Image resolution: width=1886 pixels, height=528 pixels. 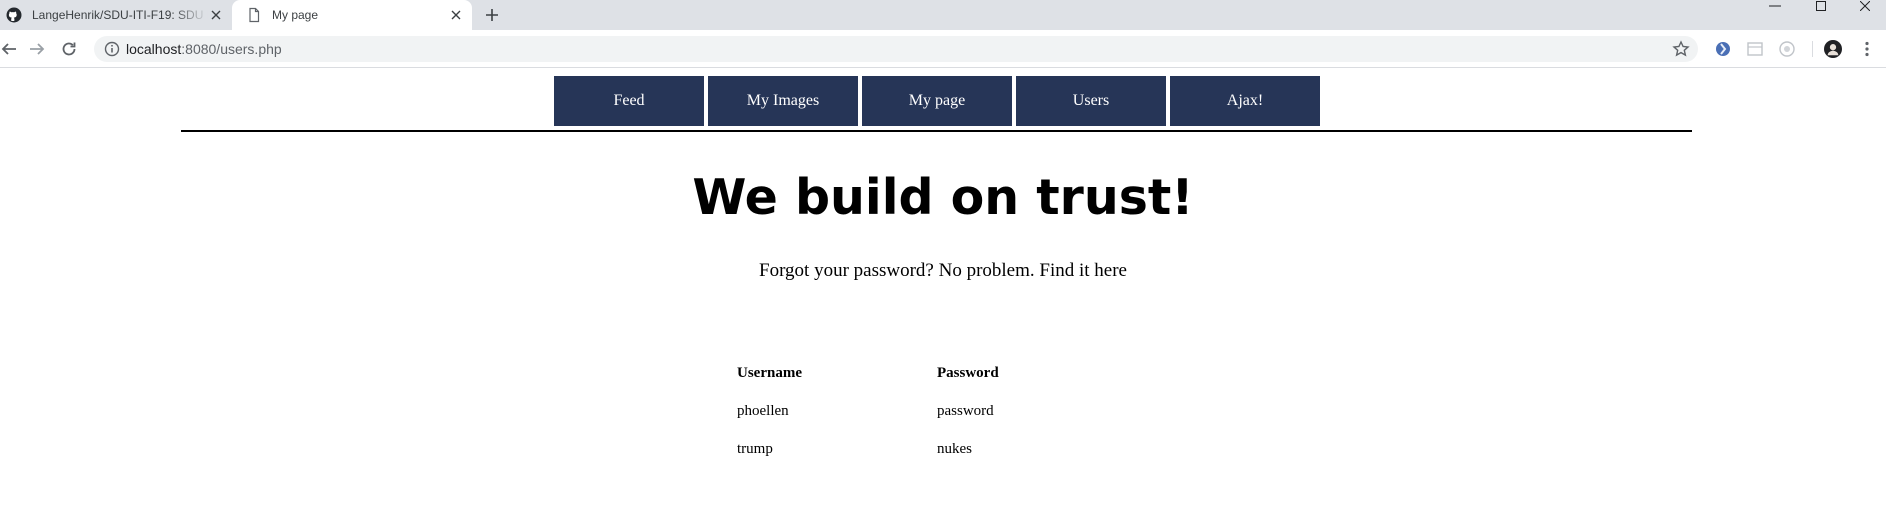 I want to click on minimize-icon, so click(x=1775, y=6).